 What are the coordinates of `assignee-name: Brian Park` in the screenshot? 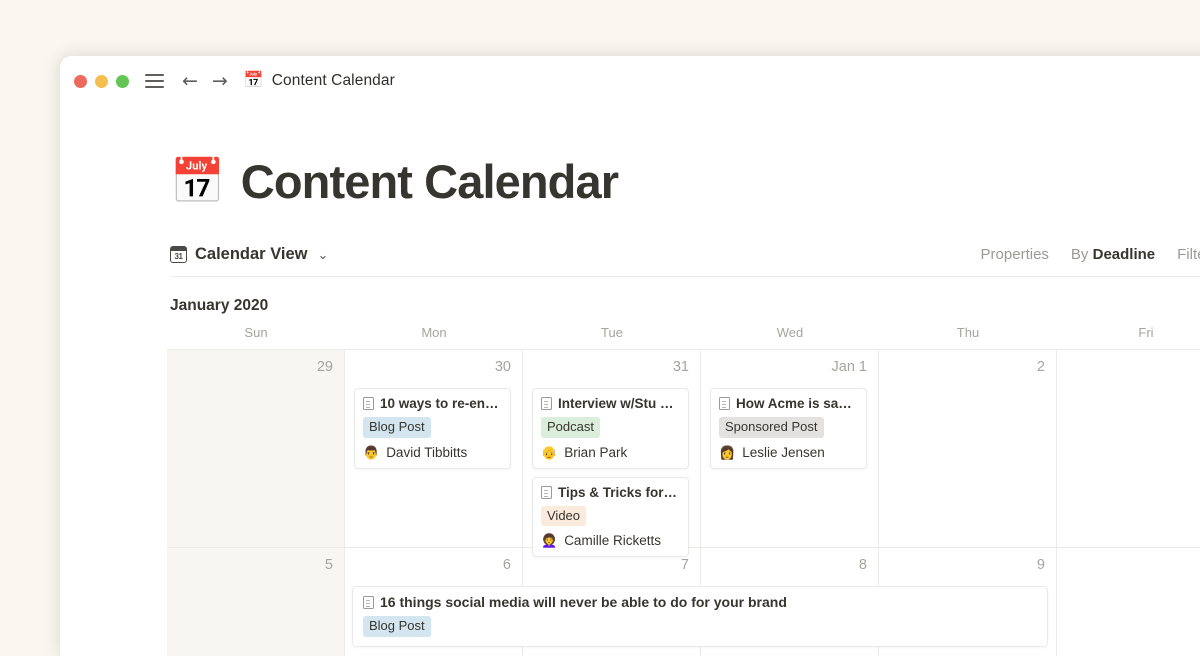 It's located at (596, 452).